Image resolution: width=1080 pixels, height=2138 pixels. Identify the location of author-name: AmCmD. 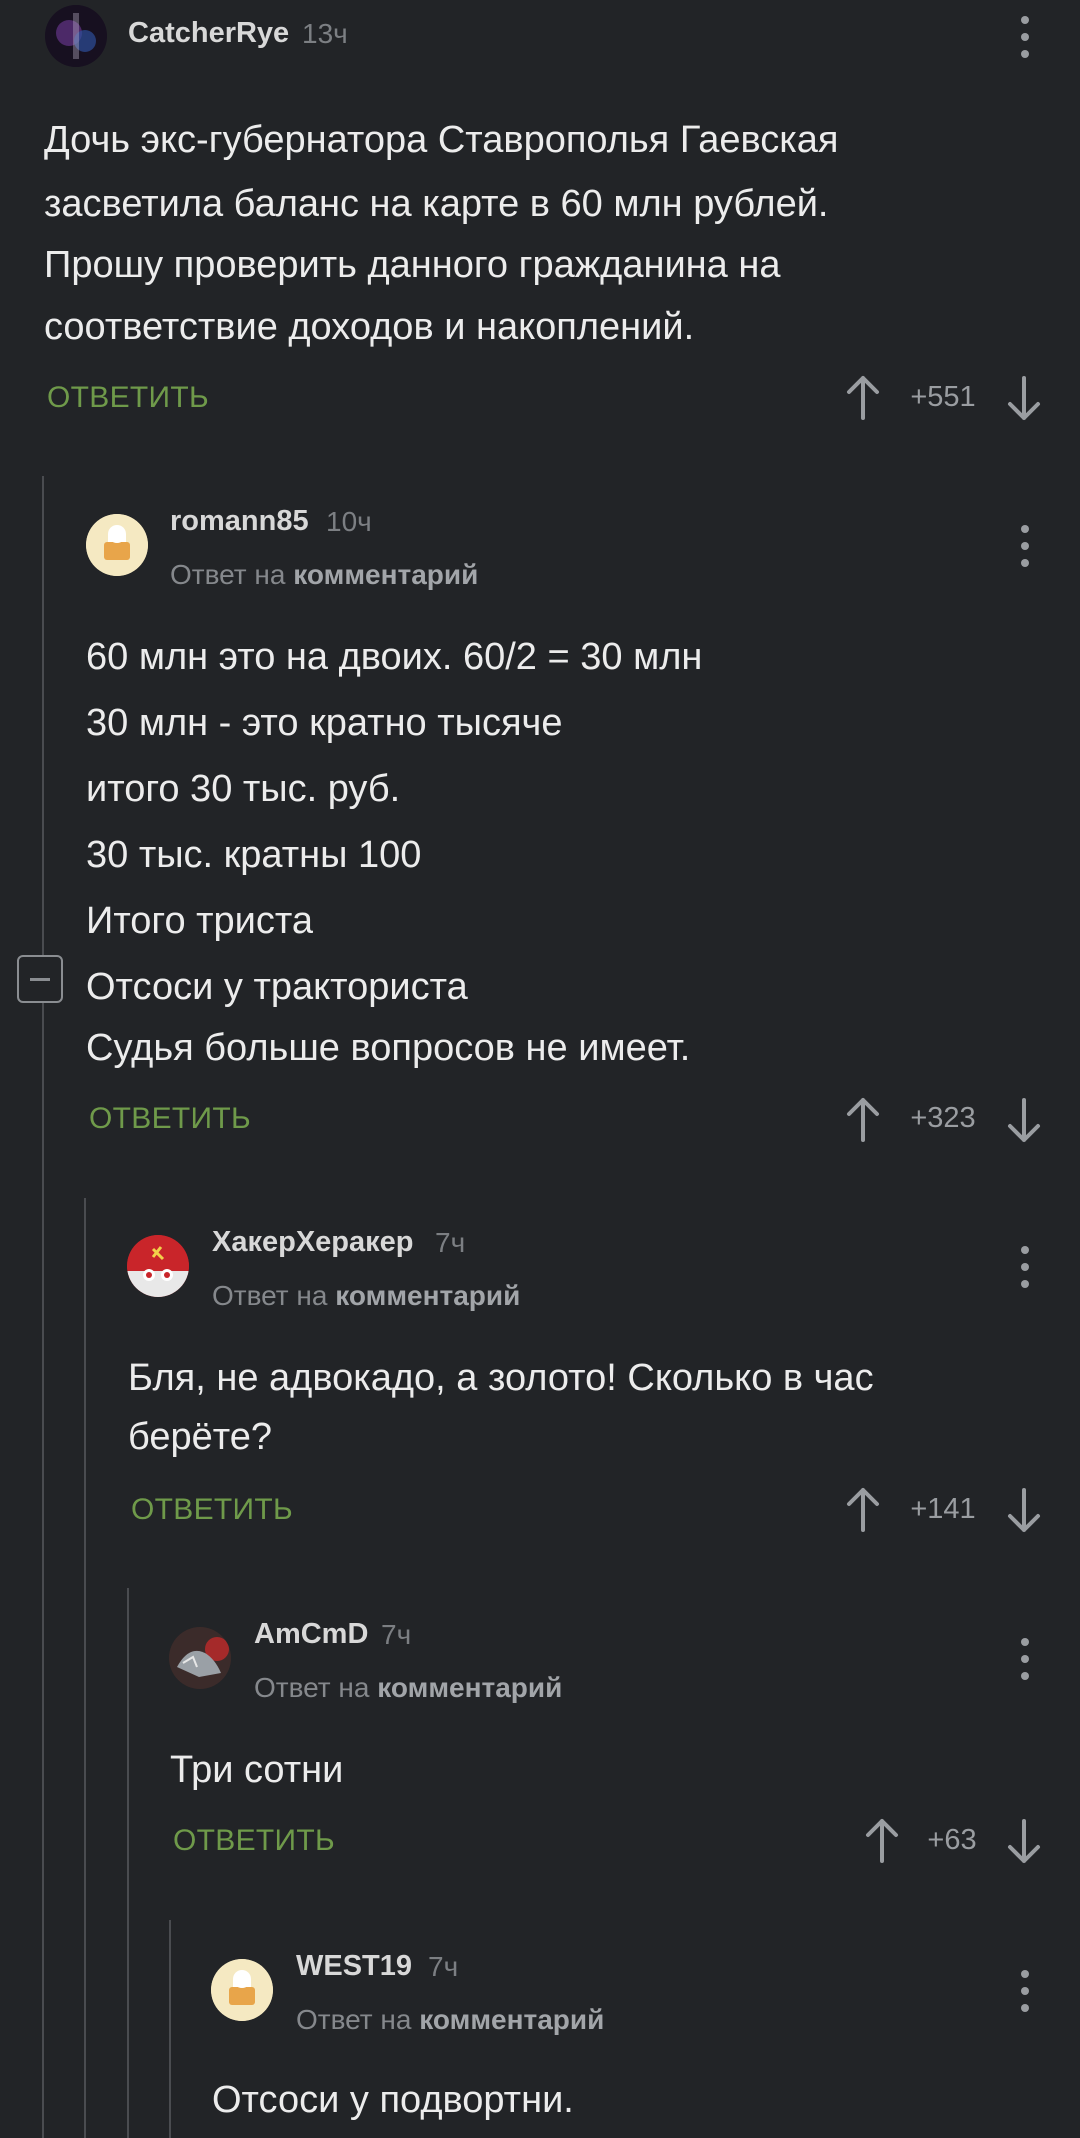
(311, 1634).